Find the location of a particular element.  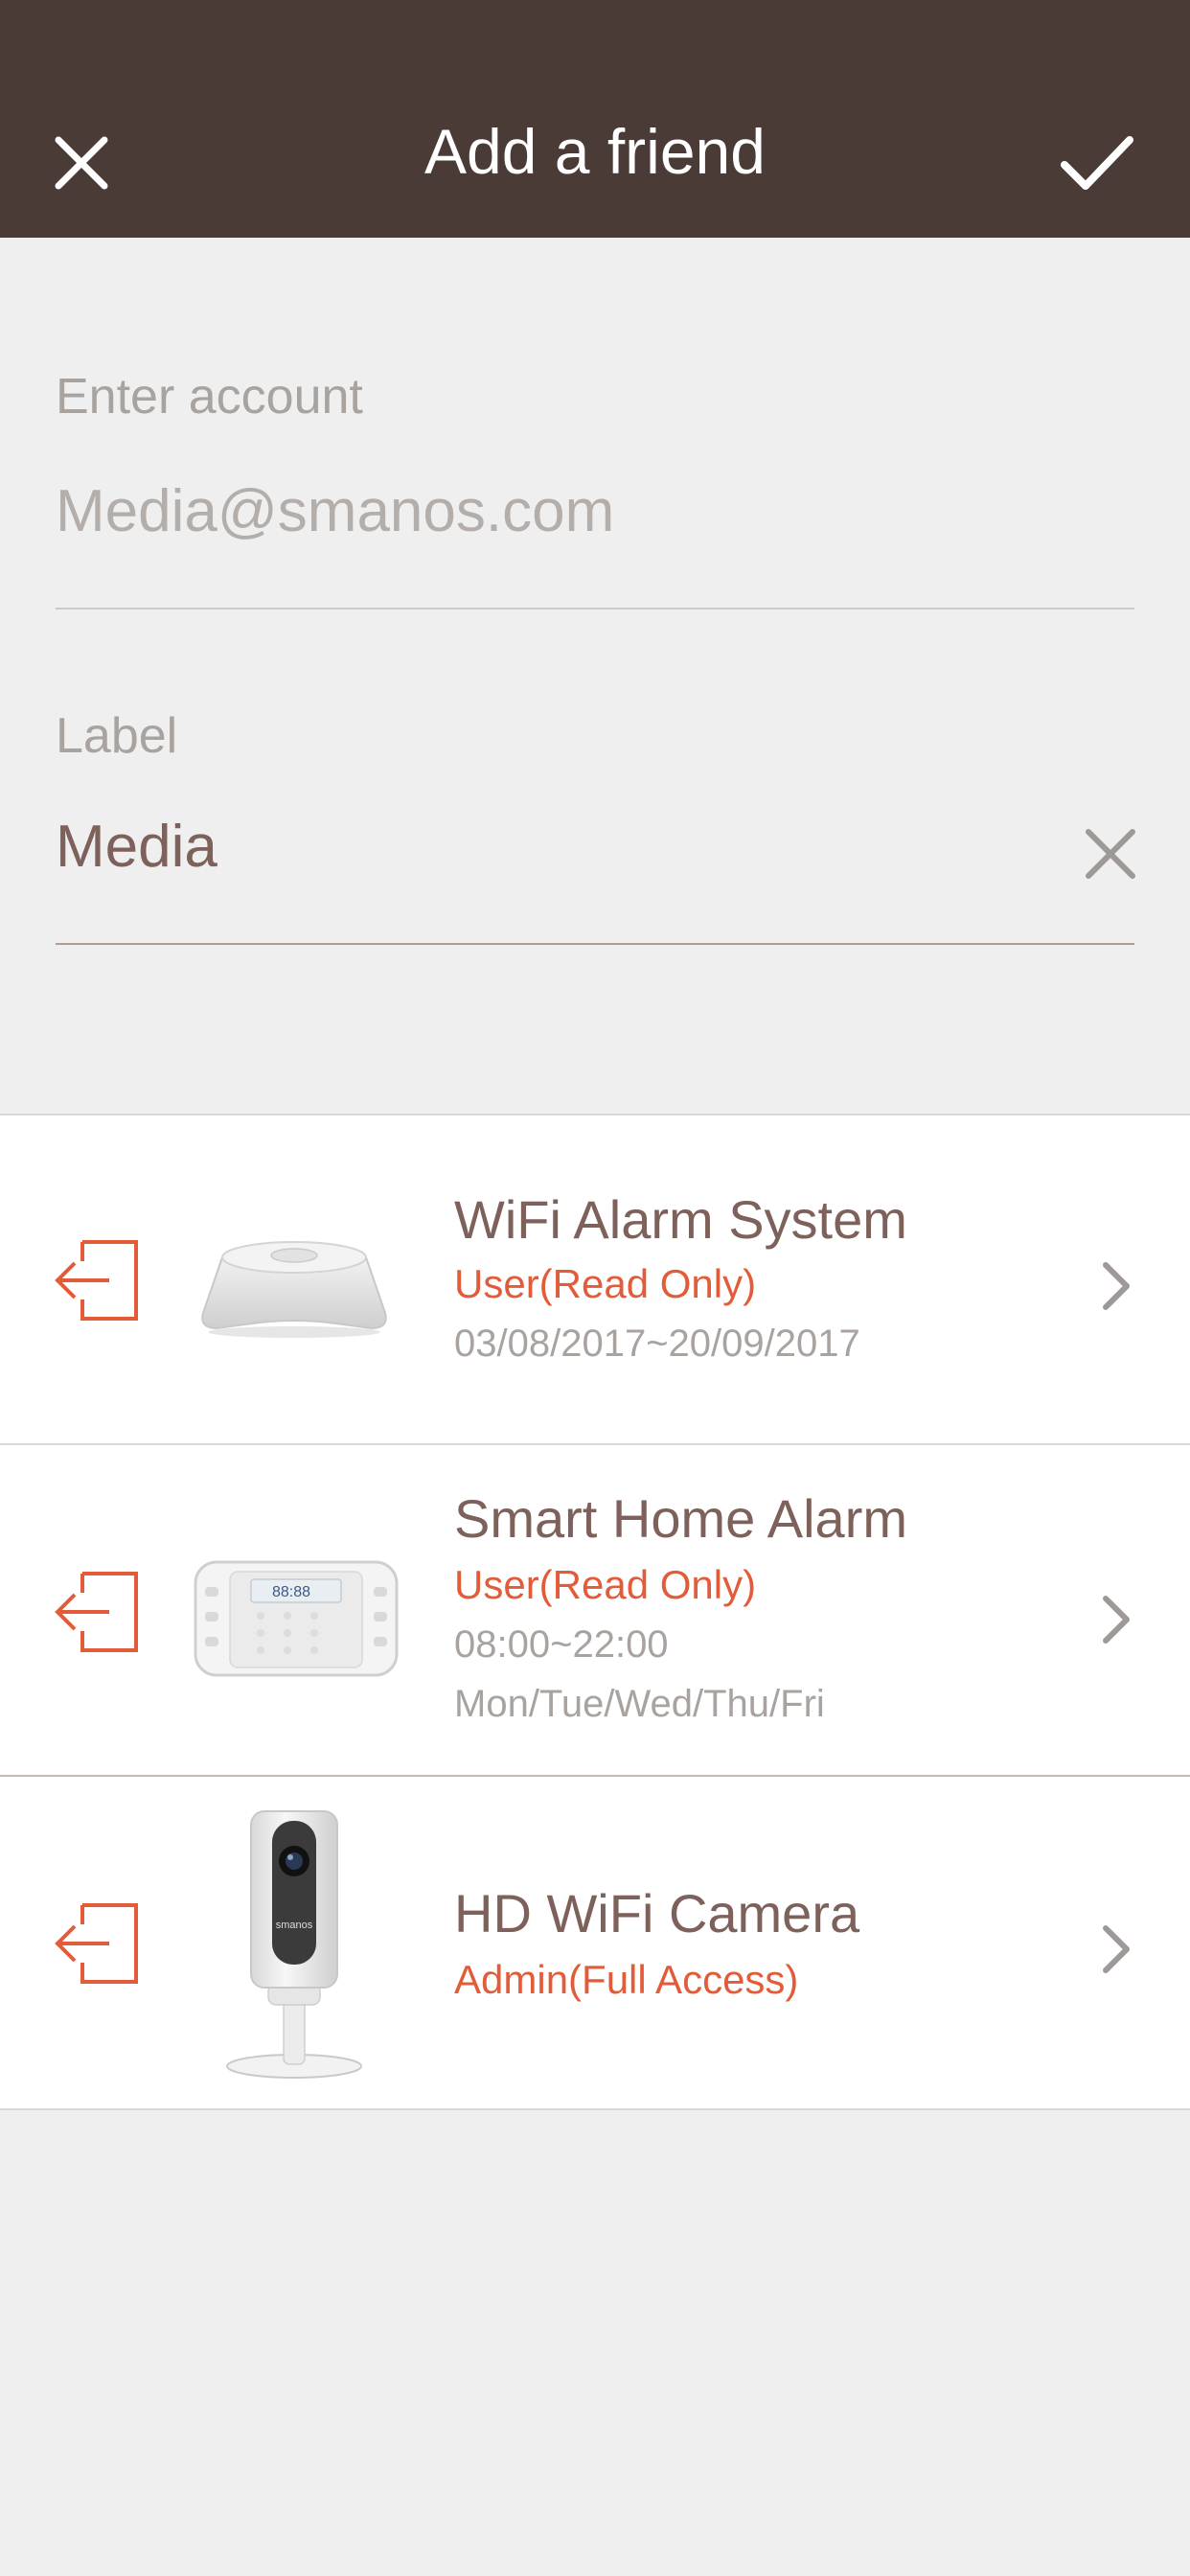

account-input: Media@smanos.com is located at coordinates (335, 511).